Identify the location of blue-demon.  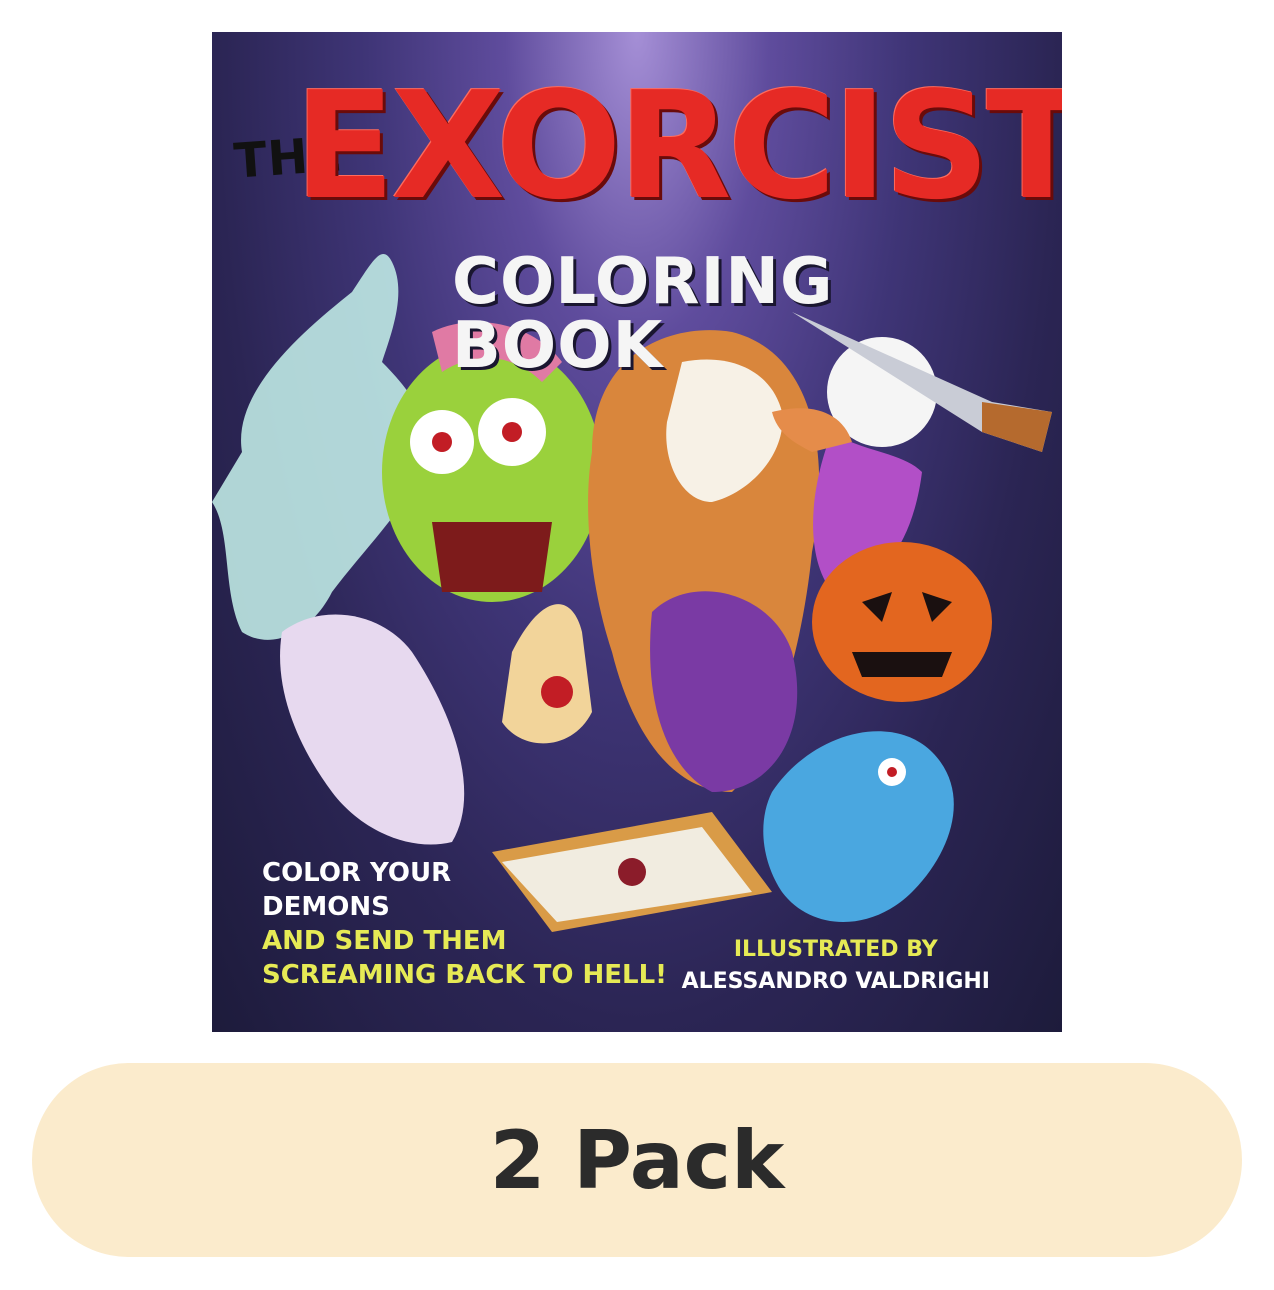
(858, 826).